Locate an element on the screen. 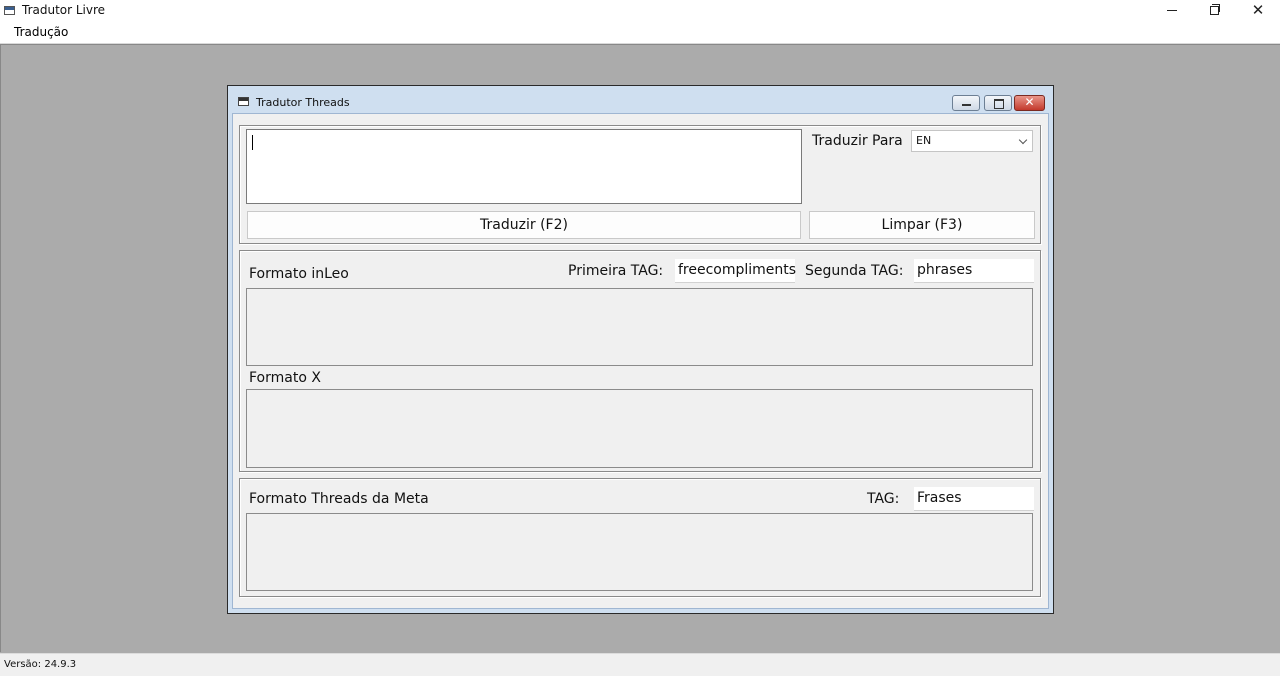 Image resolution: width=1280 pixels, height=676 pixels. app-titlebar: Tradutor Livre ✕ is located at coordinates (640, 11).